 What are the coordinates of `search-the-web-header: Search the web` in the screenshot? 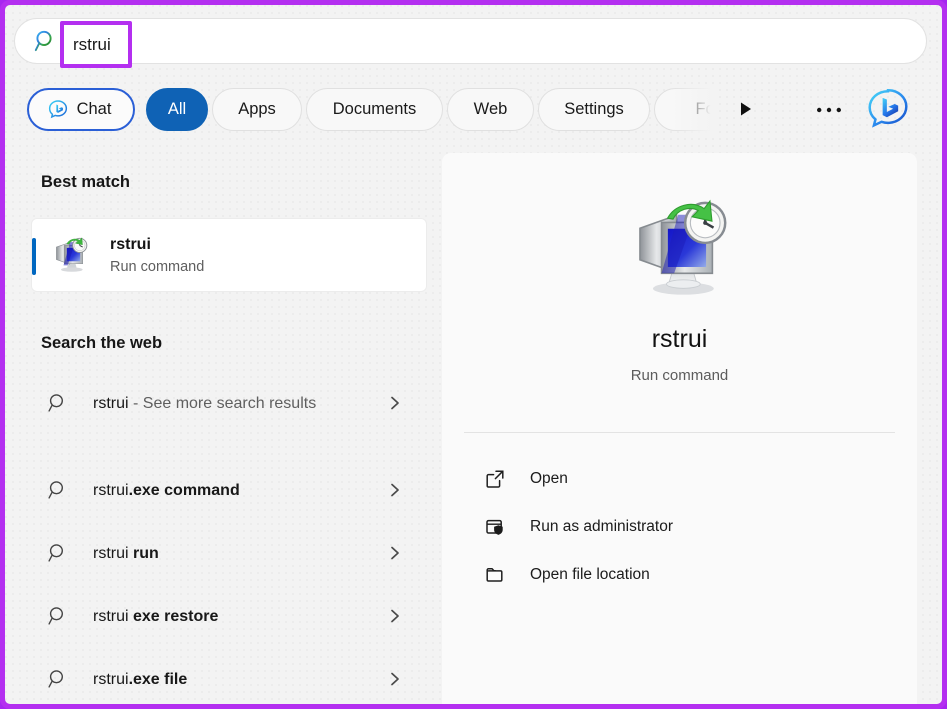 It's located at (102, 343).